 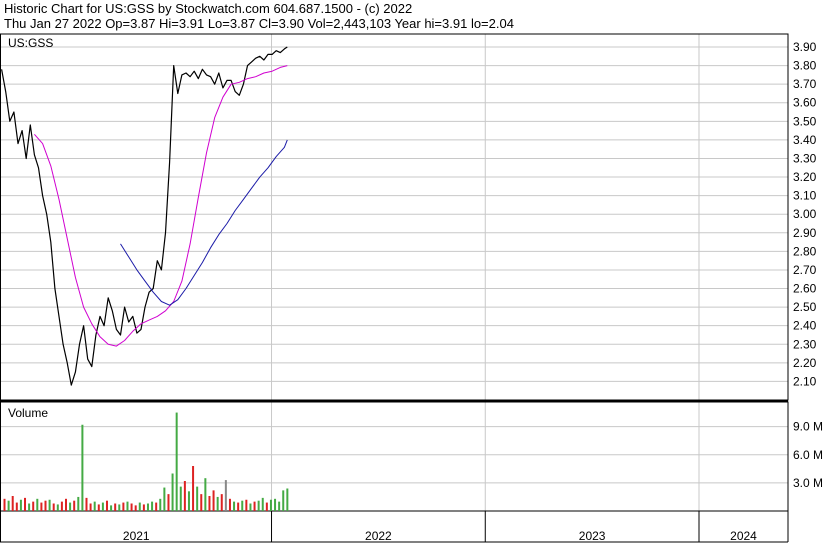 I want to click on volume-tick-label: 9.0 M, so click(x=808, y=427).